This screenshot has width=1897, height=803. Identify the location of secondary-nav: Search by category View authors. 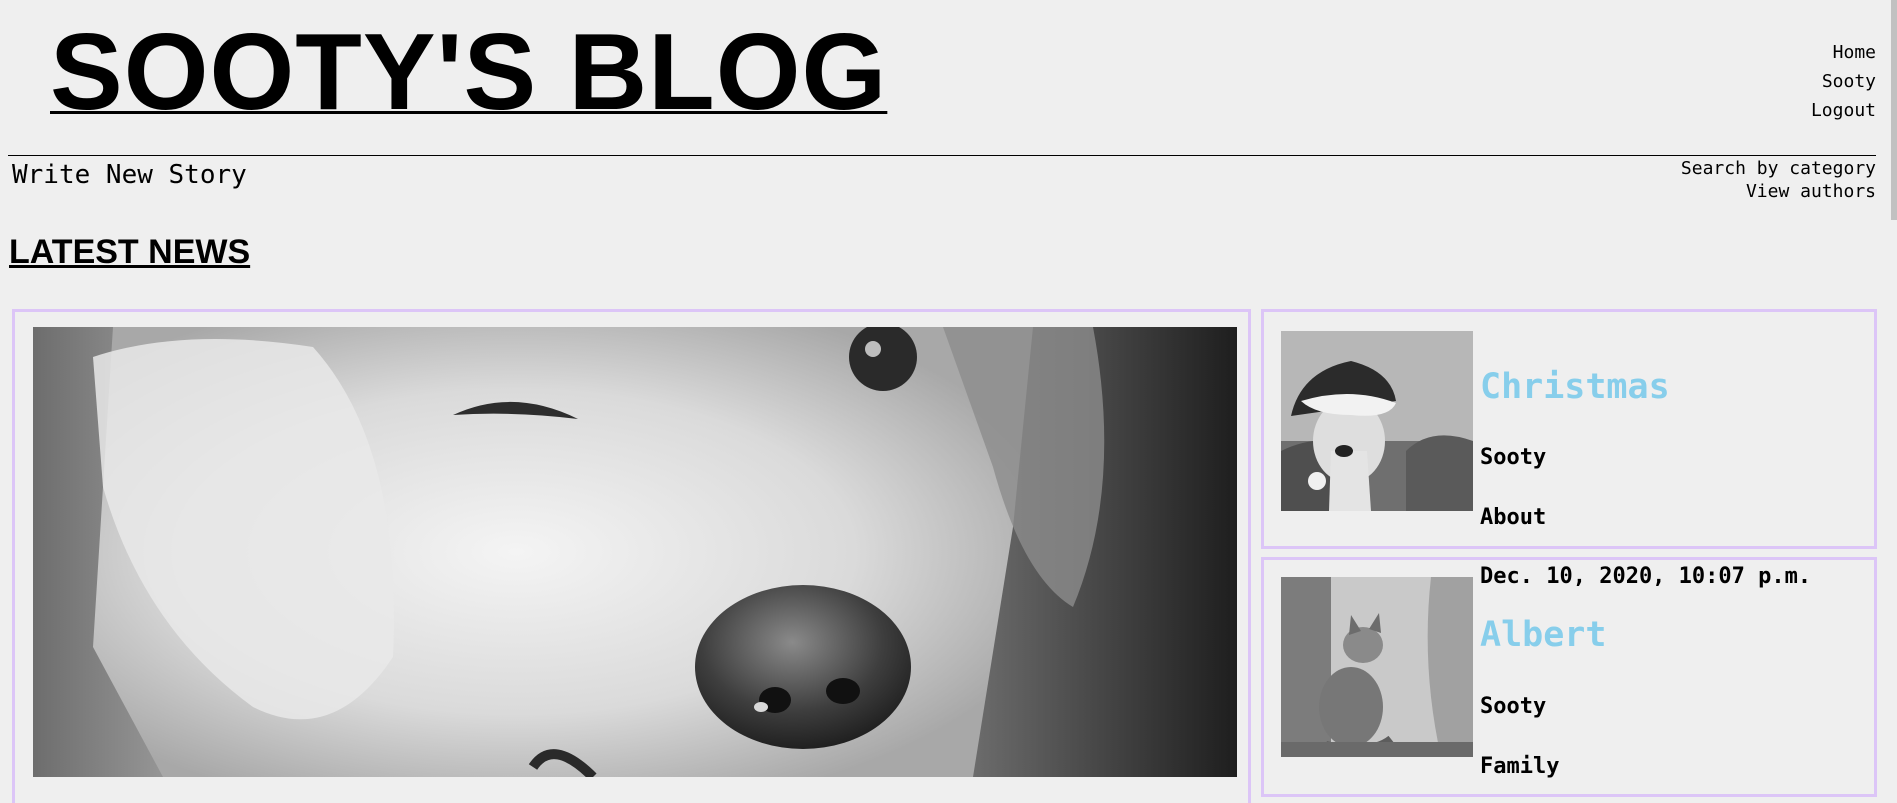
(1778, 180).